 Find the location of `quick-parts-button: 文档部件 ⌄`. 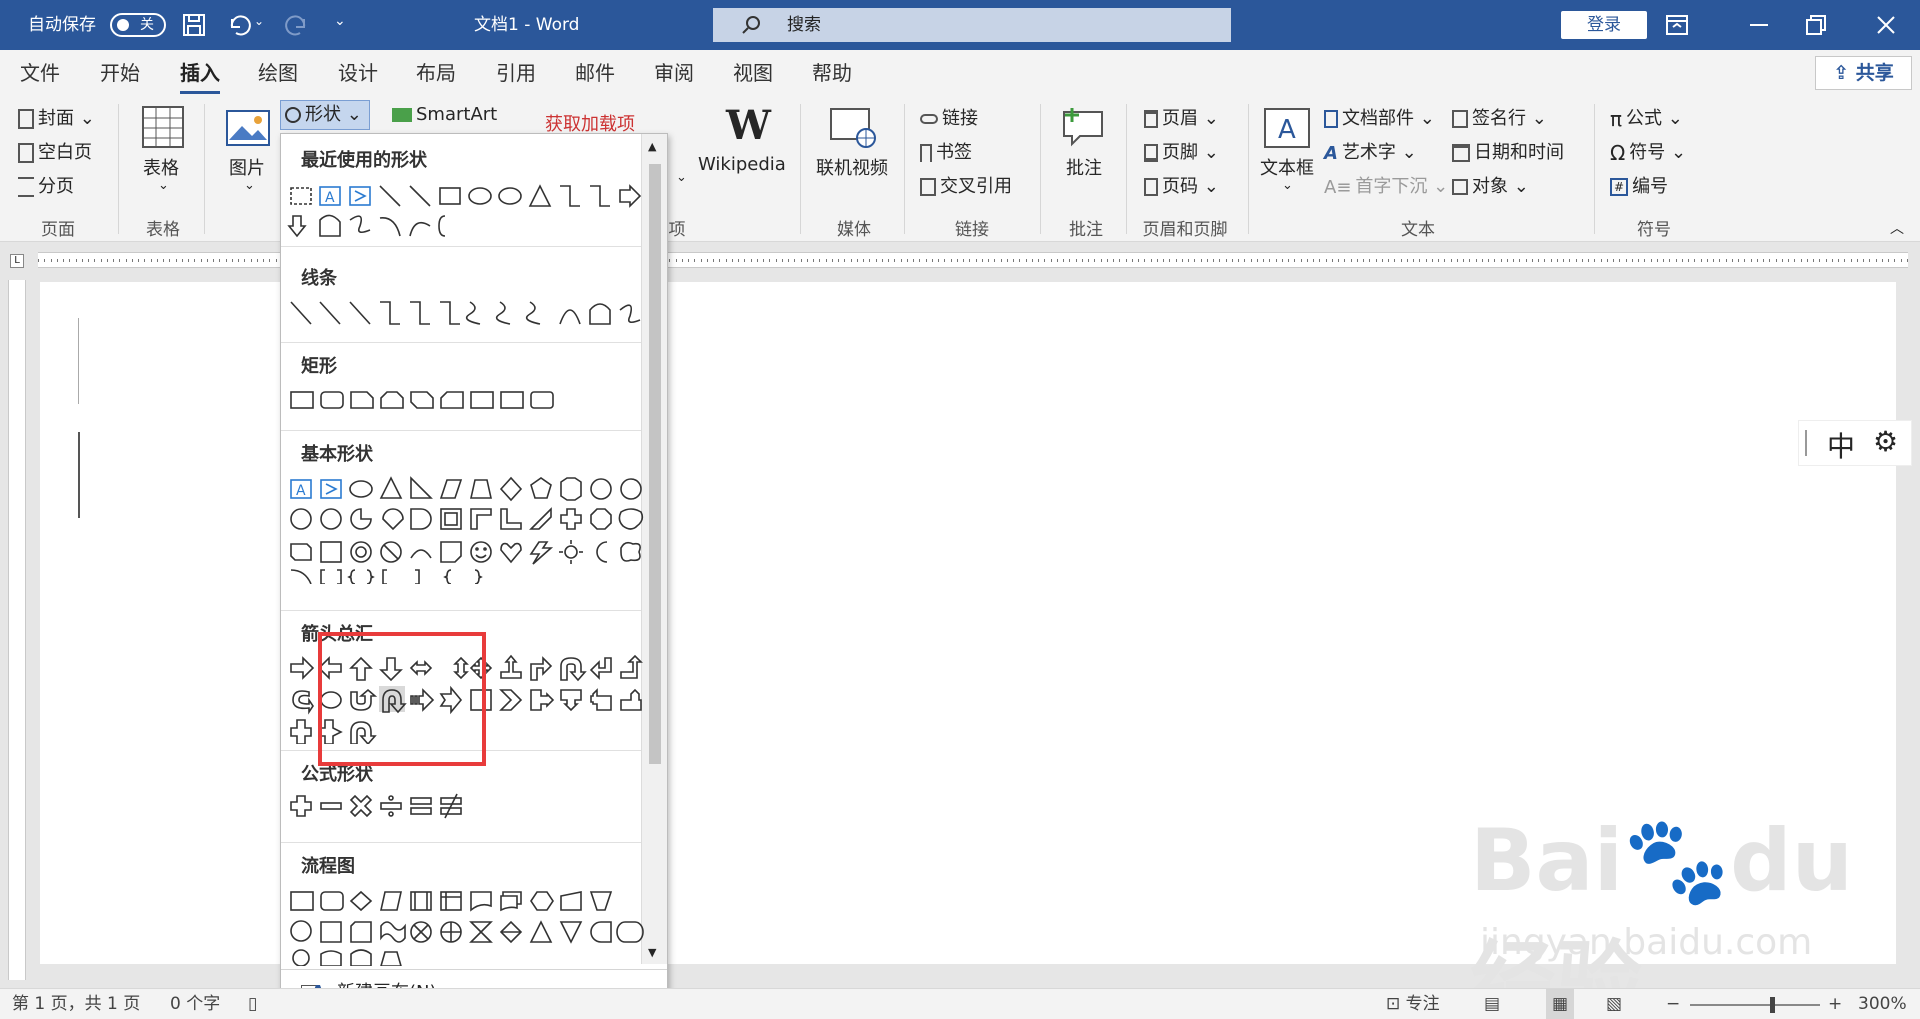

quick-parts-button: 文档部件 ⌄ is located at coordinates (1379, 117).